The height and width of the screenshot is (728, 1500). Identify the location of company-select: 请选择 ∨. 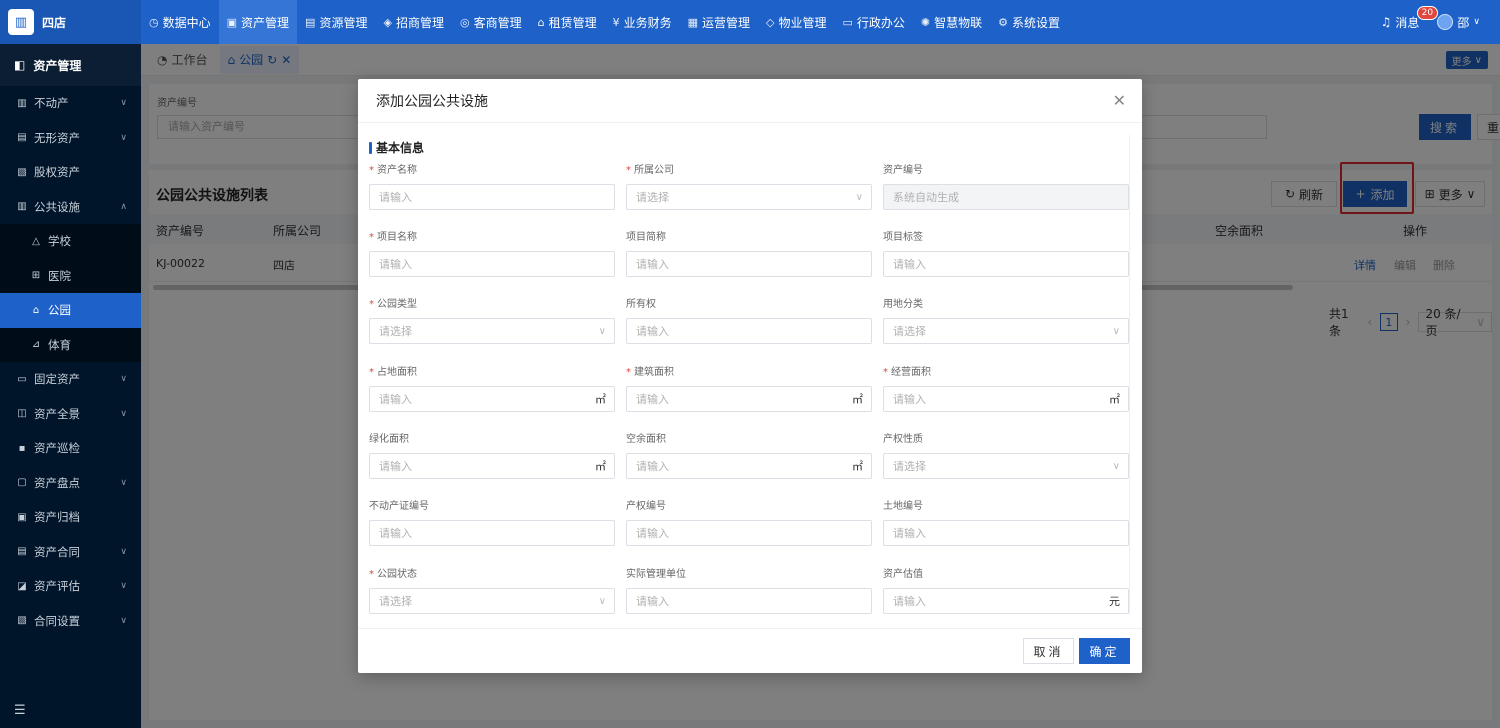
(749, 197).